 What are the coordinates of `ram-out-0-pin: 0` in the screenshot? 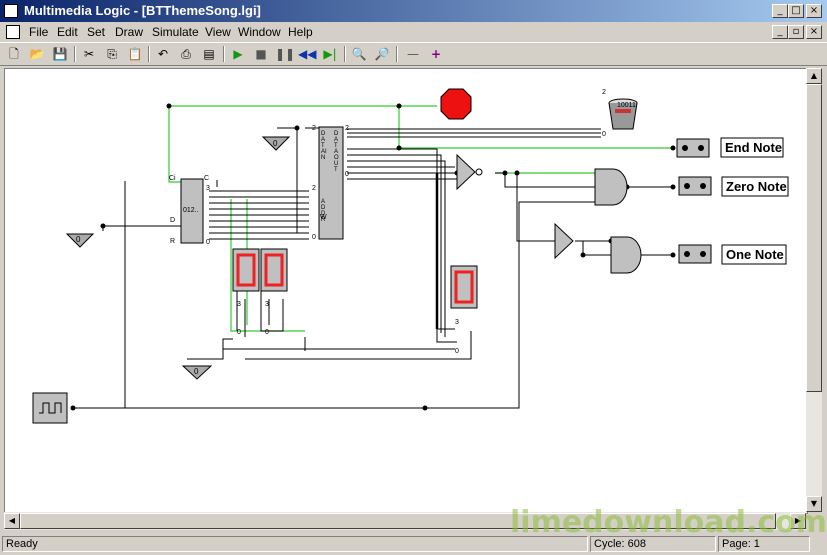 It's located at (347, 174).